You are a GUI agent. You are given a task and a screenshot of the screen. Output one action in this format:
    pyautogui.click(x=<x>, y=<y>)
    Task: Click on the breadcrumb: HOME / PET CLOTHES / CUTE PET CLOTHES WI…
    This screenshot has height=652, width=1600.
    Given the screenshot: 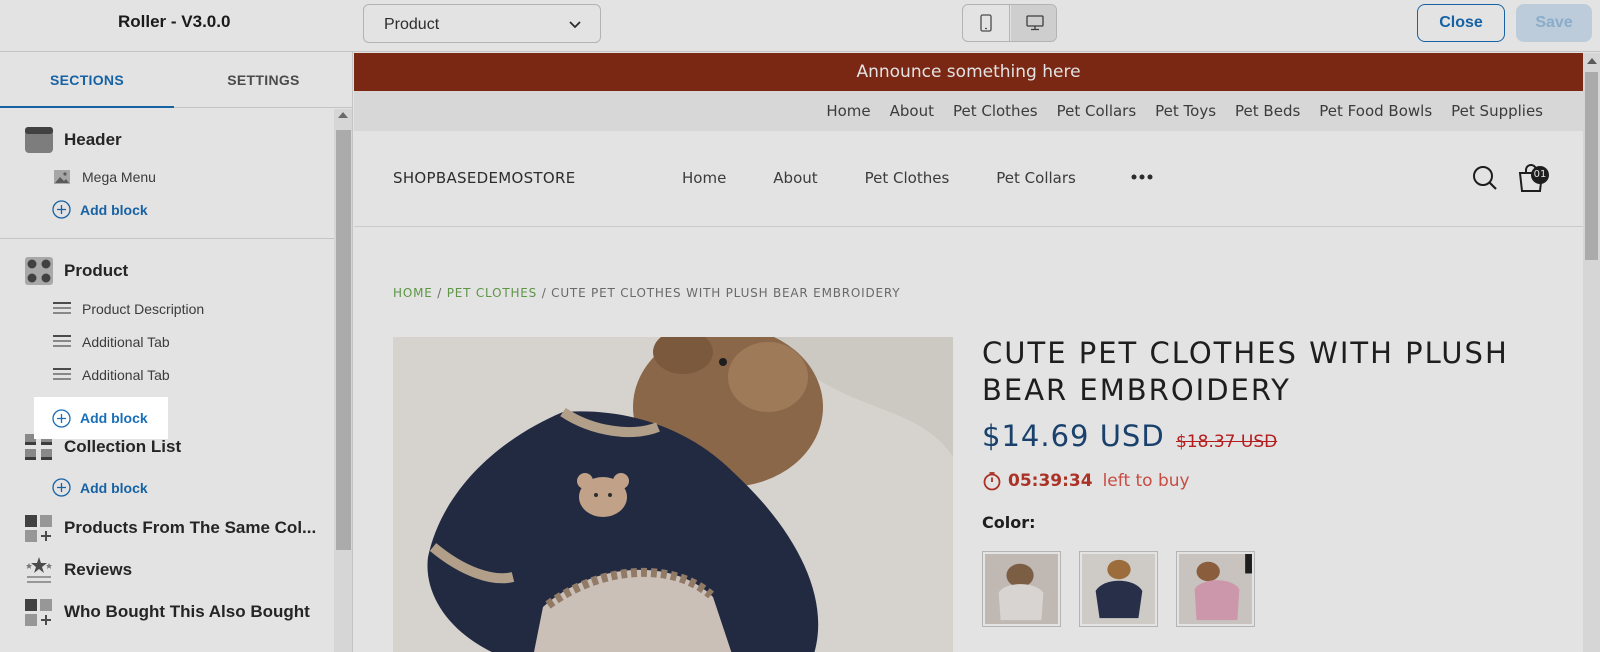 What is the action you would take?
    pyautogui.click(x=646, y=293)
    